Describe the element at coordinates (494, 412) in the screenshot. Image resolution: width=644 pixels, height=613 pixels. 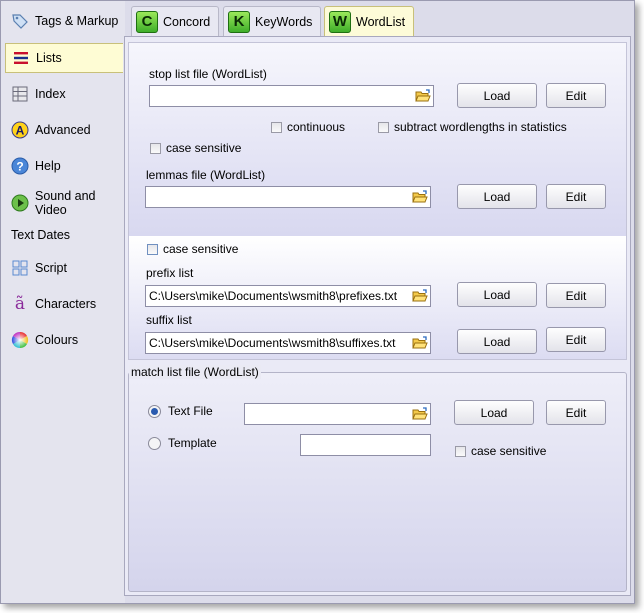
I see `match-load-button: Load` at that location.